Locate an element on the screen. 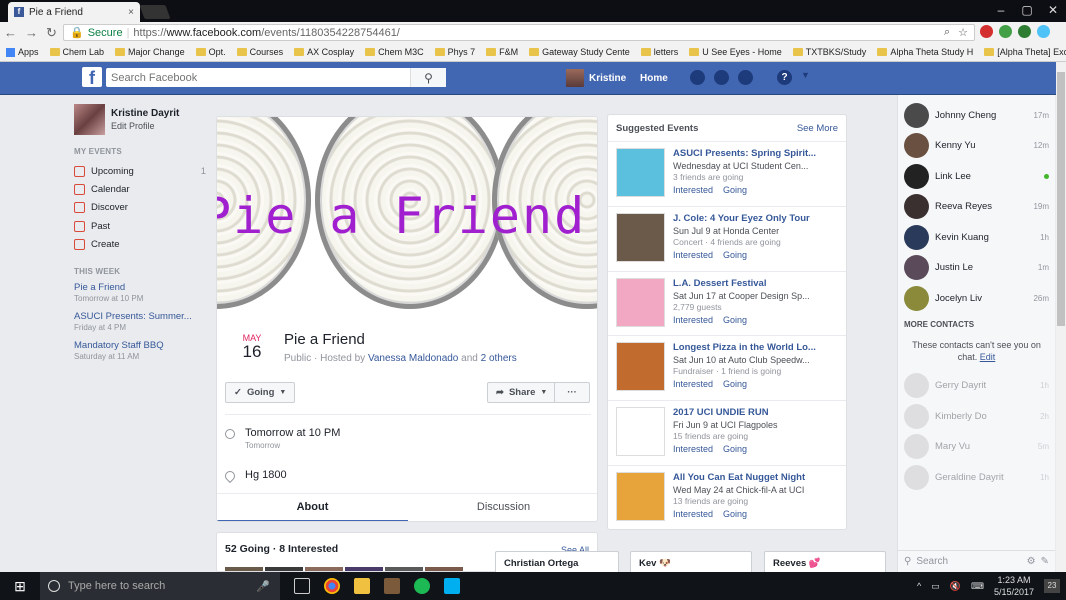 Image resolution: width=1066 pixels, height=600 pixels. clock: 1:23 AM 5/15/2017 is located at coordinates (1014, 586).